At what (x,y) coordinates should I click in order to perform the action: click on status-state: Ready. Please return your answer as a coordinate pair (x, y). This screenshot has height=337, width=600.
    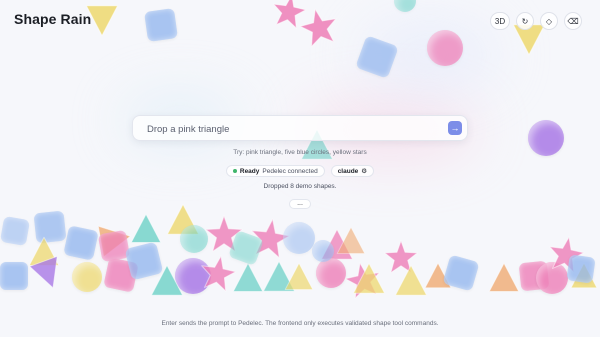
    Looking at the image, I should click on (249, 171).